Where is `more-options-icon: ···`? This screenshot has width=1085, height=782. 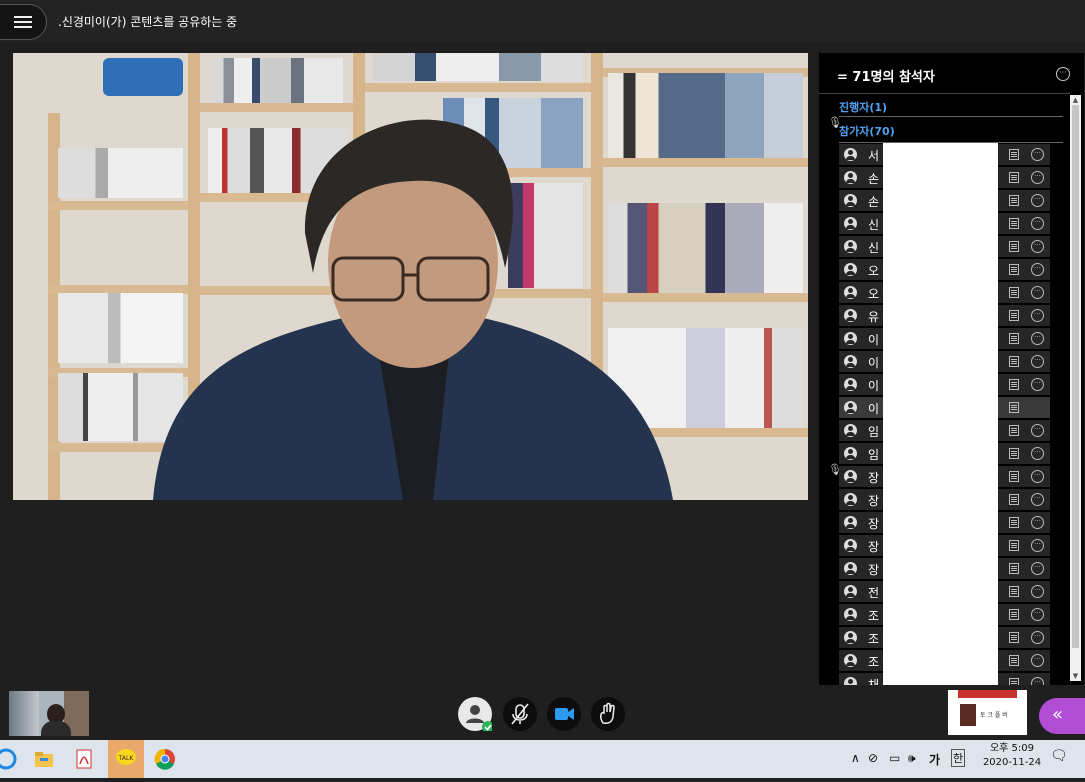 more-options-icon: ··· is located at coordinates (1063, 74).